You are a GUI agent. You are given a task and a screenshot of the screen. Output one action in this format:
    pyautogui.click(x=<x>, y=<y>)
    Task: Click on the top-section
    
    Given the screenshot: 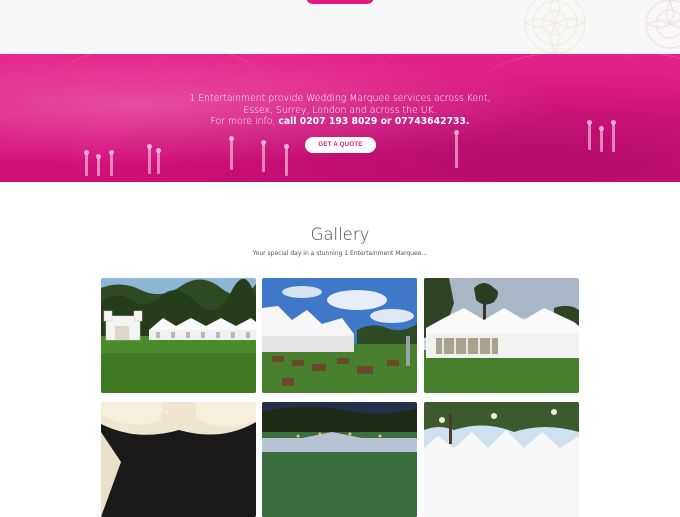 What is the action you would take?
    pyautogui.click(x=340, y=27)
    